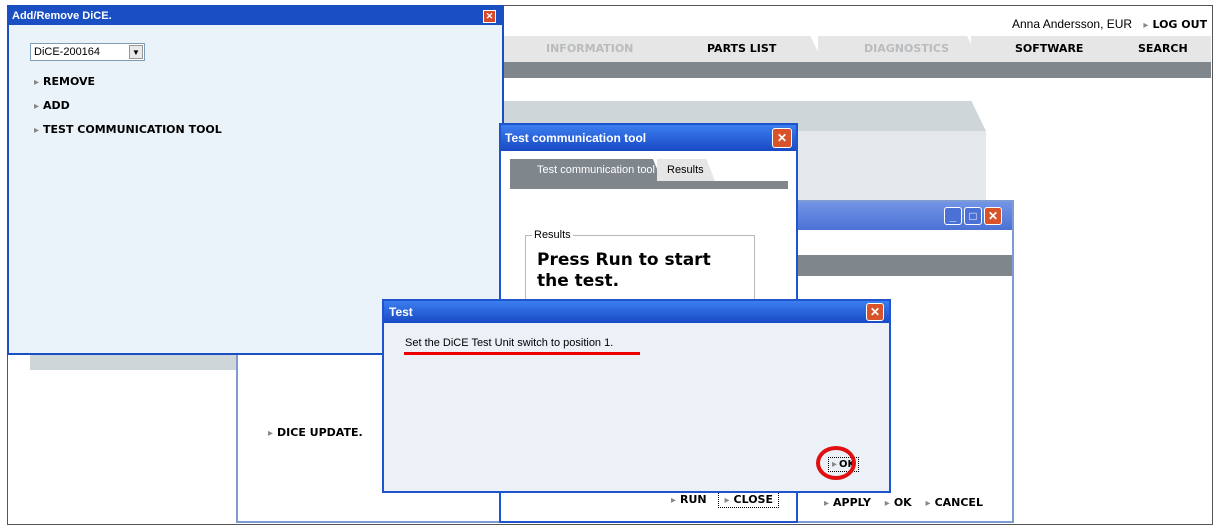 The height and width of the screenshot is (528, 1216). What do you see at coordinates (67, 52) in the screenshot?
I see `dice-select-value: DiCE-200164` at bounding box center [67, 52].